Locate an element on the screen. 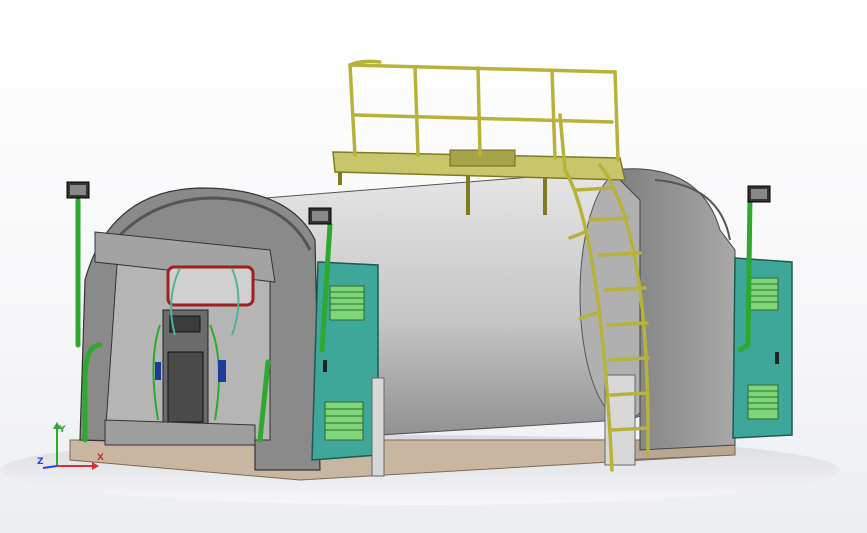  triad-z-label: Z is located at coordinates (40, 462).